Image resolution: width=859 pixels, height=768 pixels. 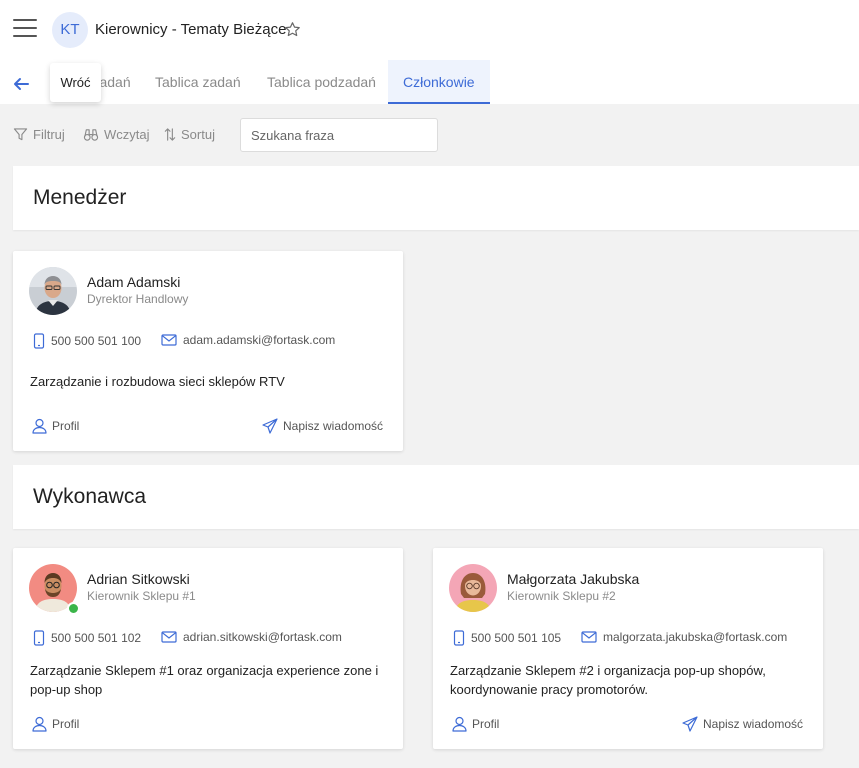 What do you see at coordinates (138, 299) in the screenshot?
I see `member-role: Dyrektor Handlowy` at bounding box center [138, 299].